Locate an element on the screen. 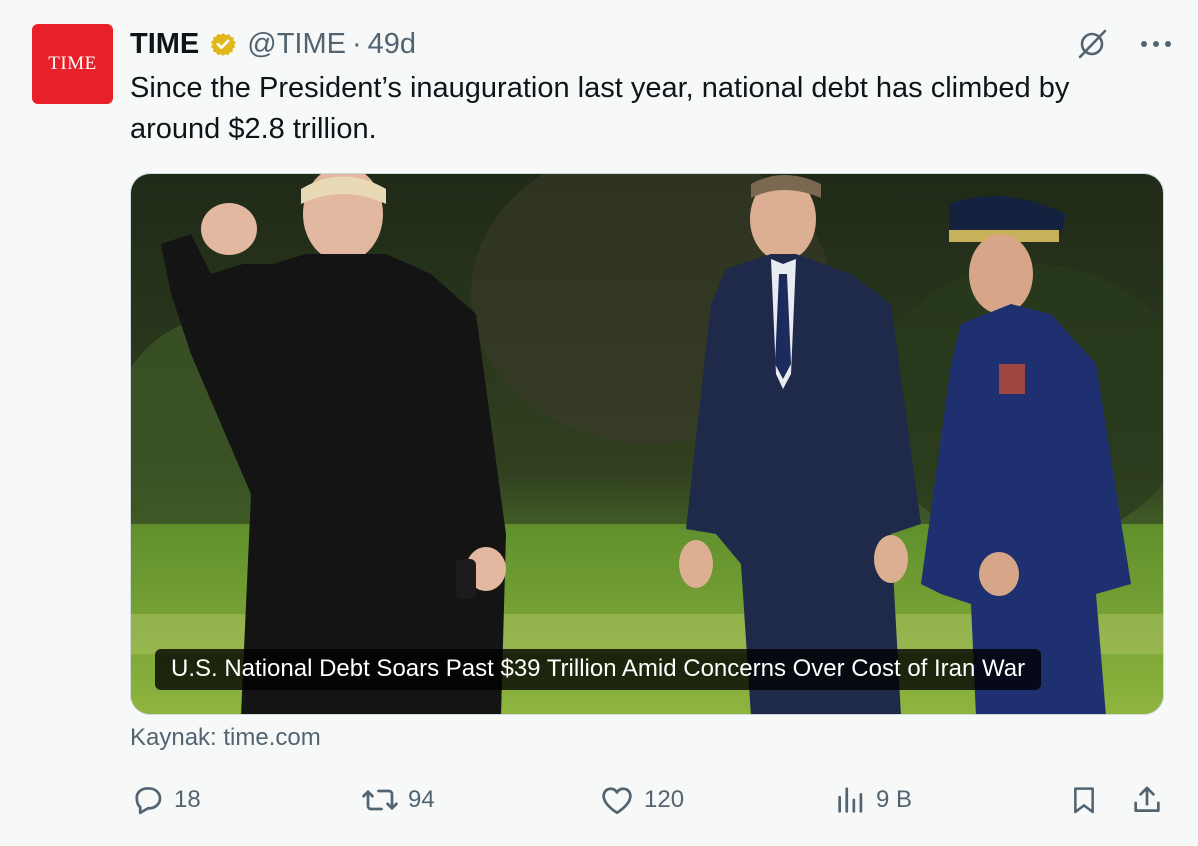 The width and height of the screenshot is (1198, 846). reply-icon is located at coordinates (148, 801).